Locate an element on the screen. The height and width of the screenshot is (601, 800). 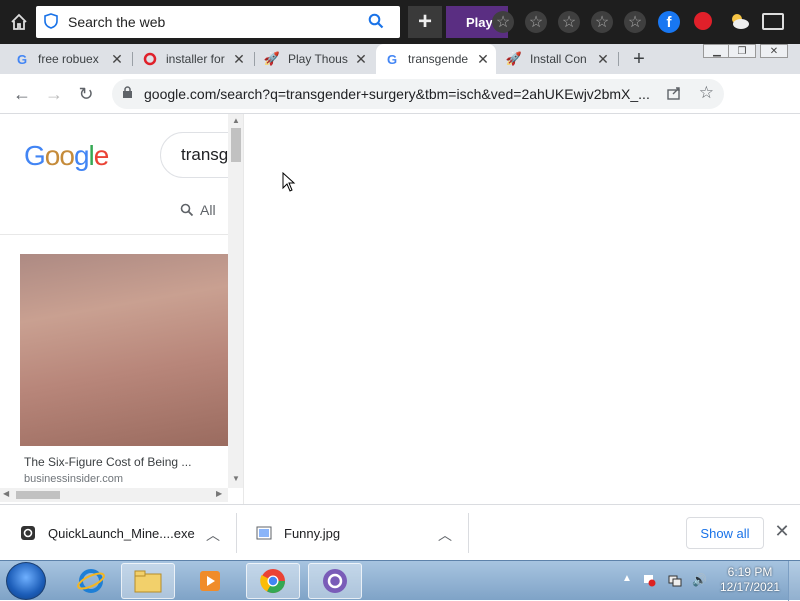
weather-icon is located at coordinates (739, 21).